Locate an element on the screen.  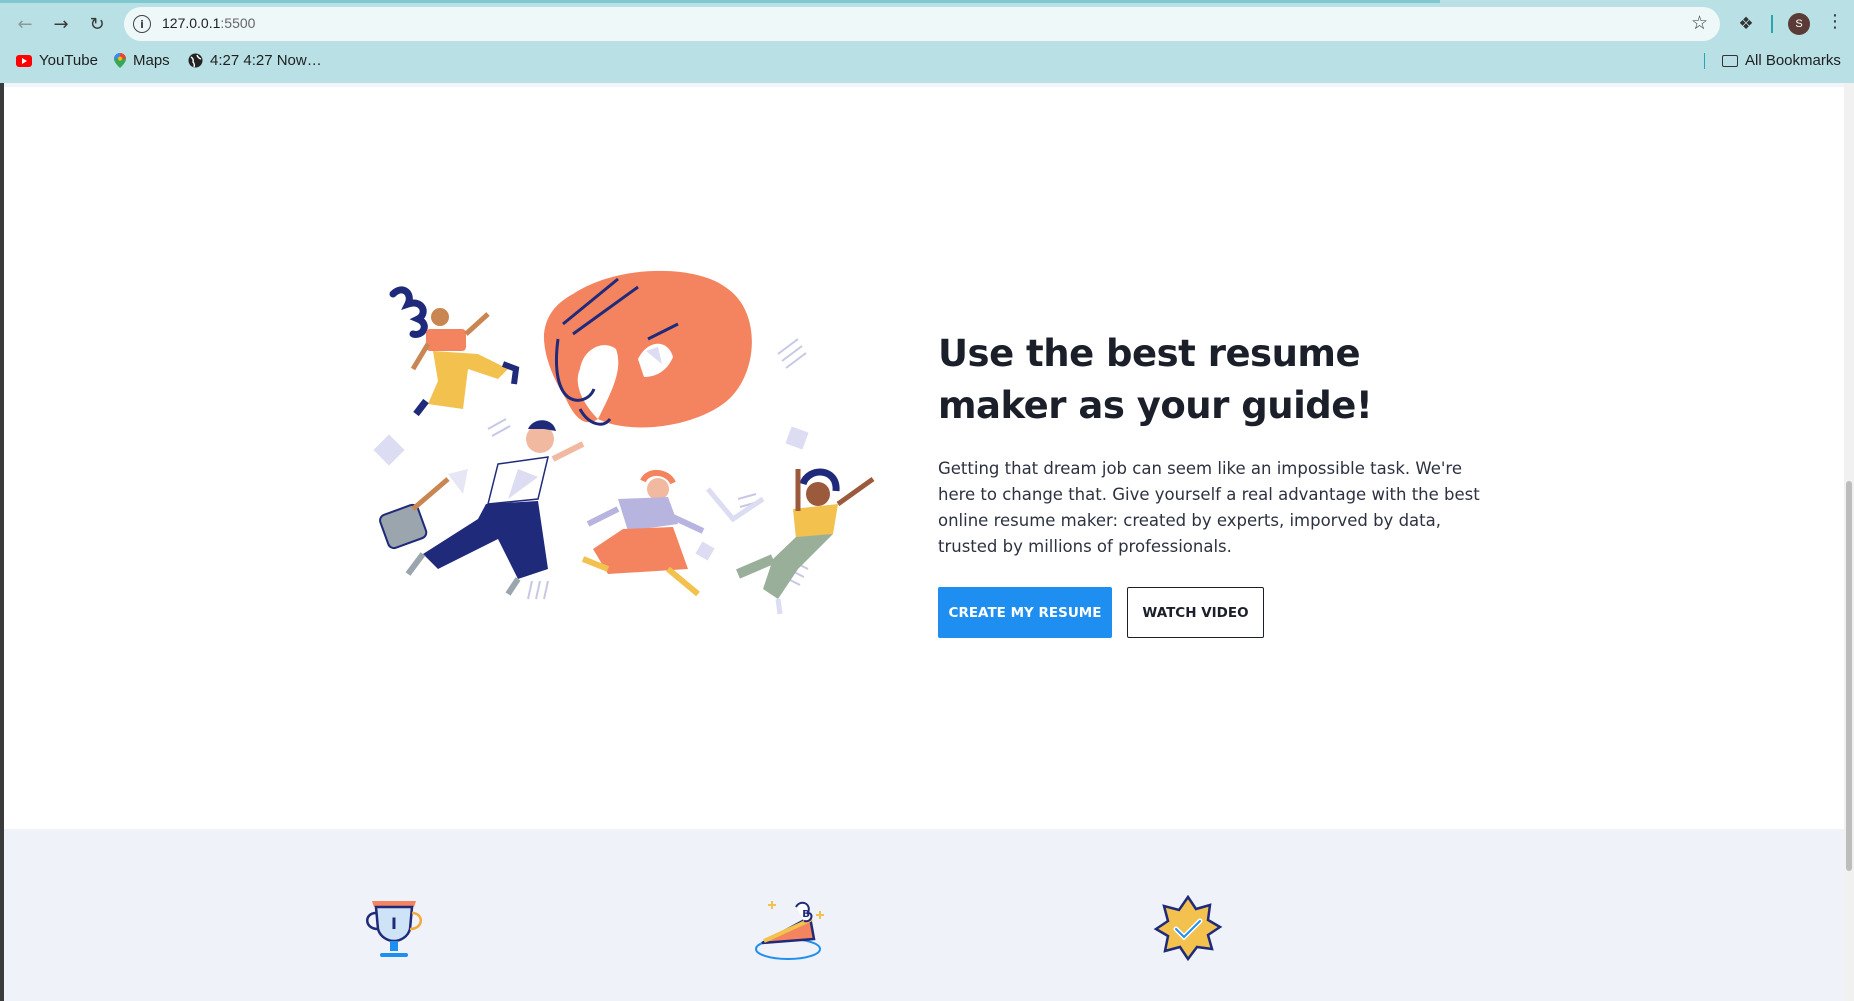
site-info-icon: i is located at coordinates (142, 24).